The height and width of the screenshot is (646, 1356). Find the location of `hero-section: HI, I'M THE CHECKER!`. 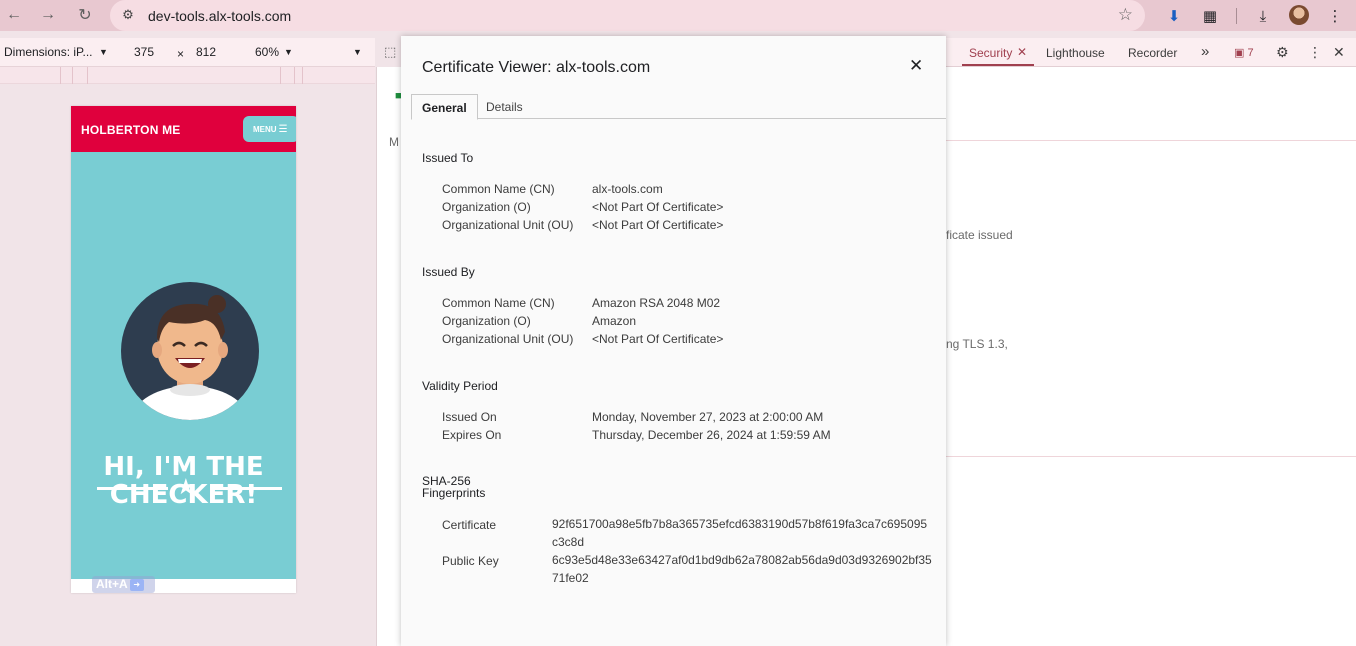

hero-section: HI, I'M THE CHECKER! is located at coordinates (183, 365).